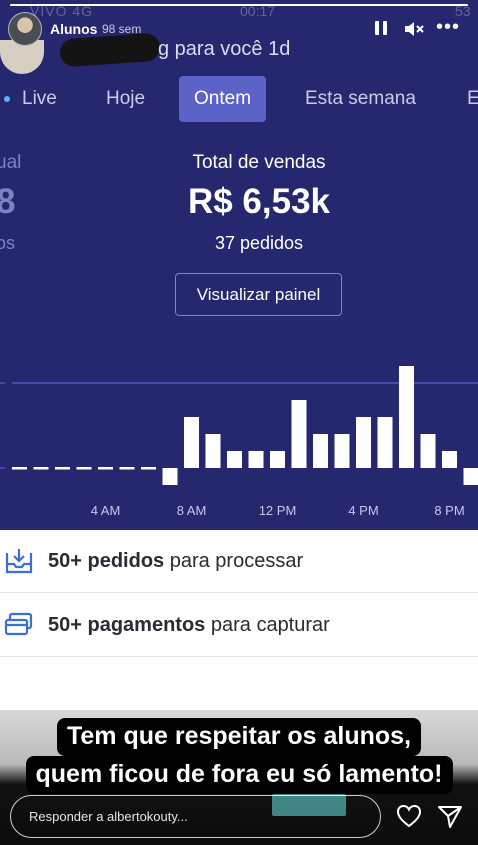 The width and height of the screenshot is (478, 845). I want to click on caption-line-2-text: quem ficou de fora eu só lamento!, so click(239, 775).